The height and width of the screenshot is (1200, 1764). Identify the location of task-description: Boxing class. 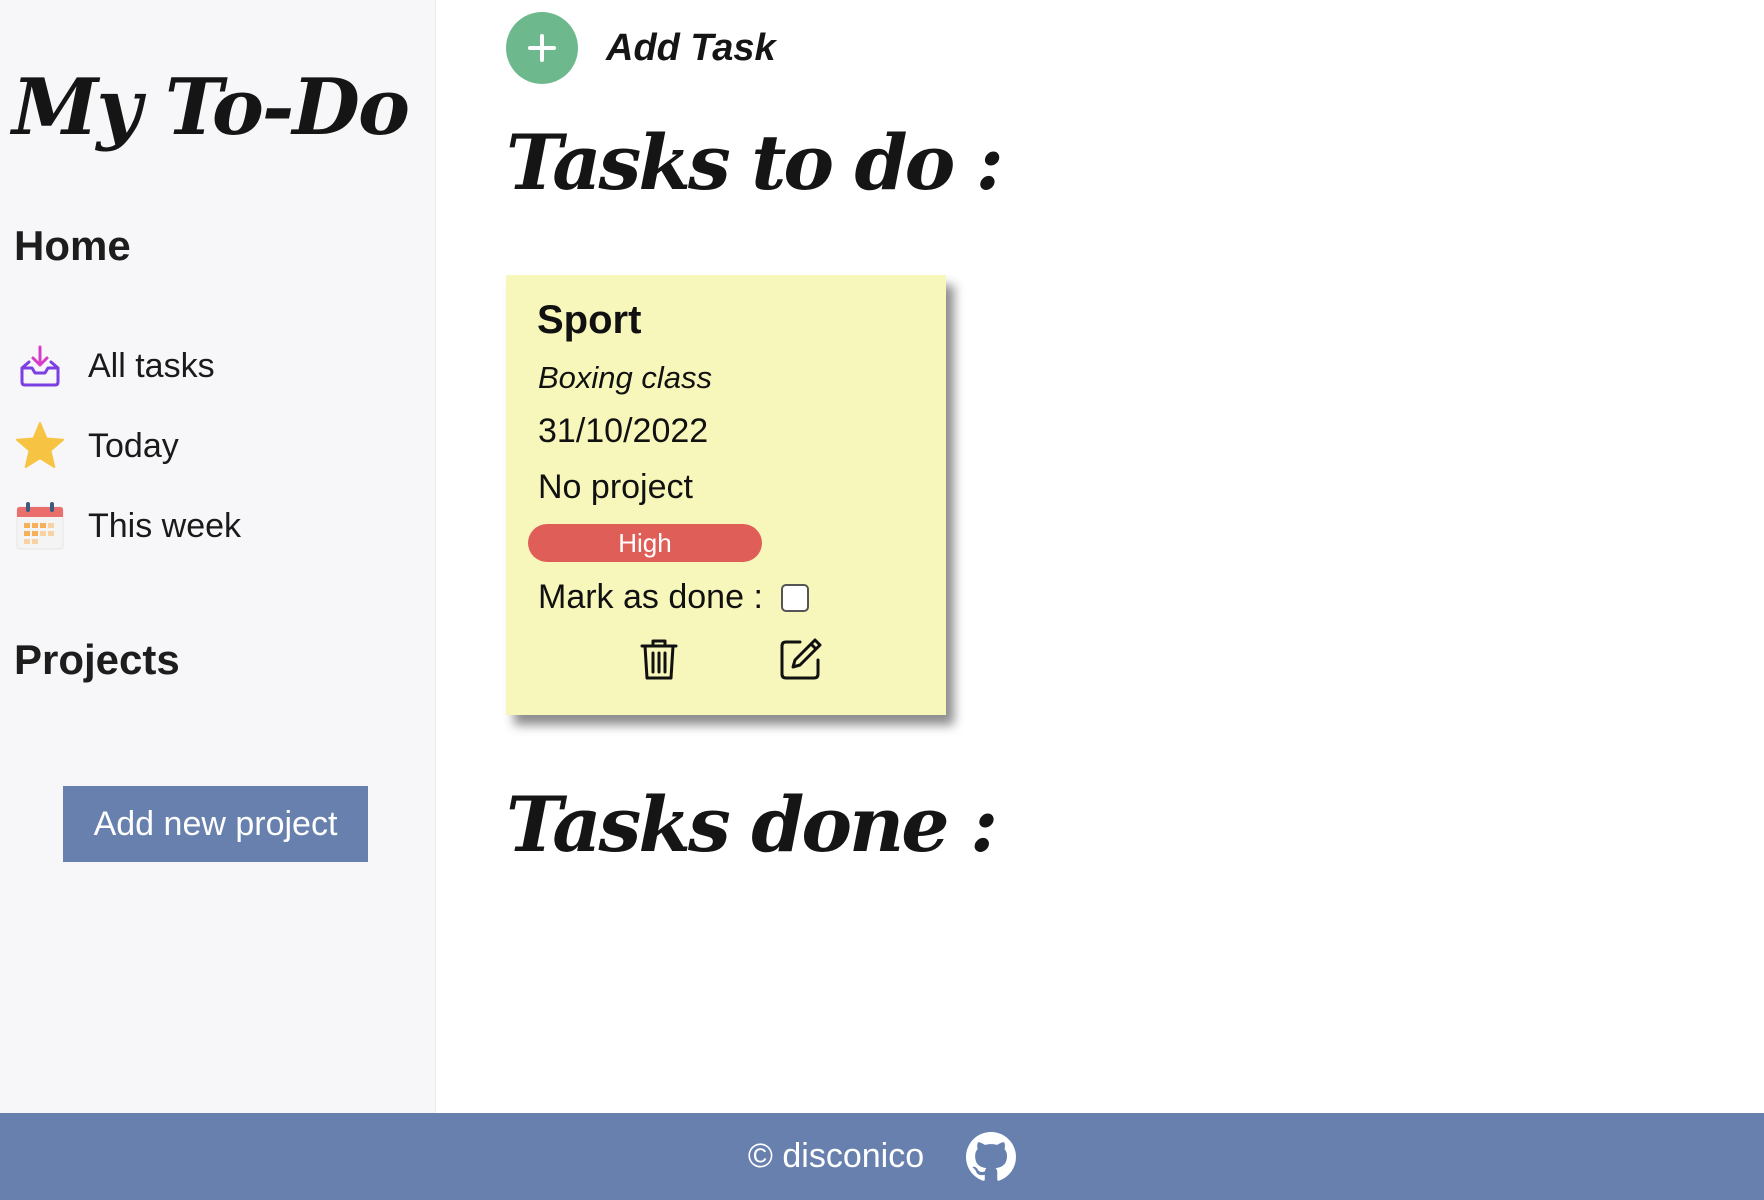
(625, 377).